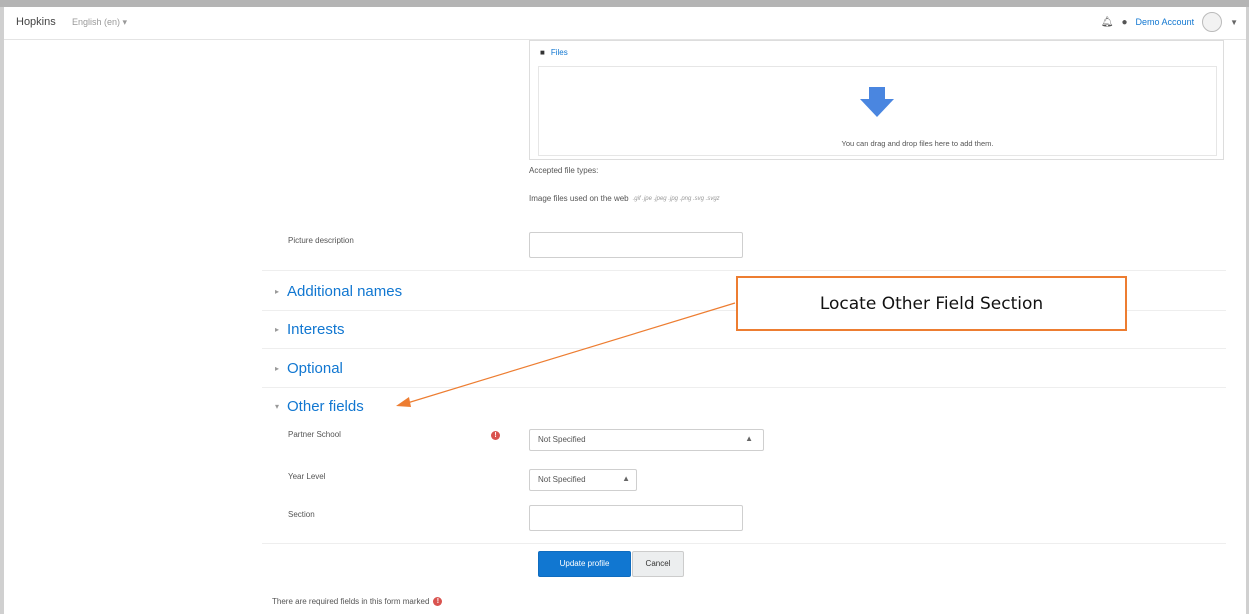  What do you see at coordinates (584, 564) in the screenshot?
I see `update-profile-button: Update profile` at bounding box center [584, 564].